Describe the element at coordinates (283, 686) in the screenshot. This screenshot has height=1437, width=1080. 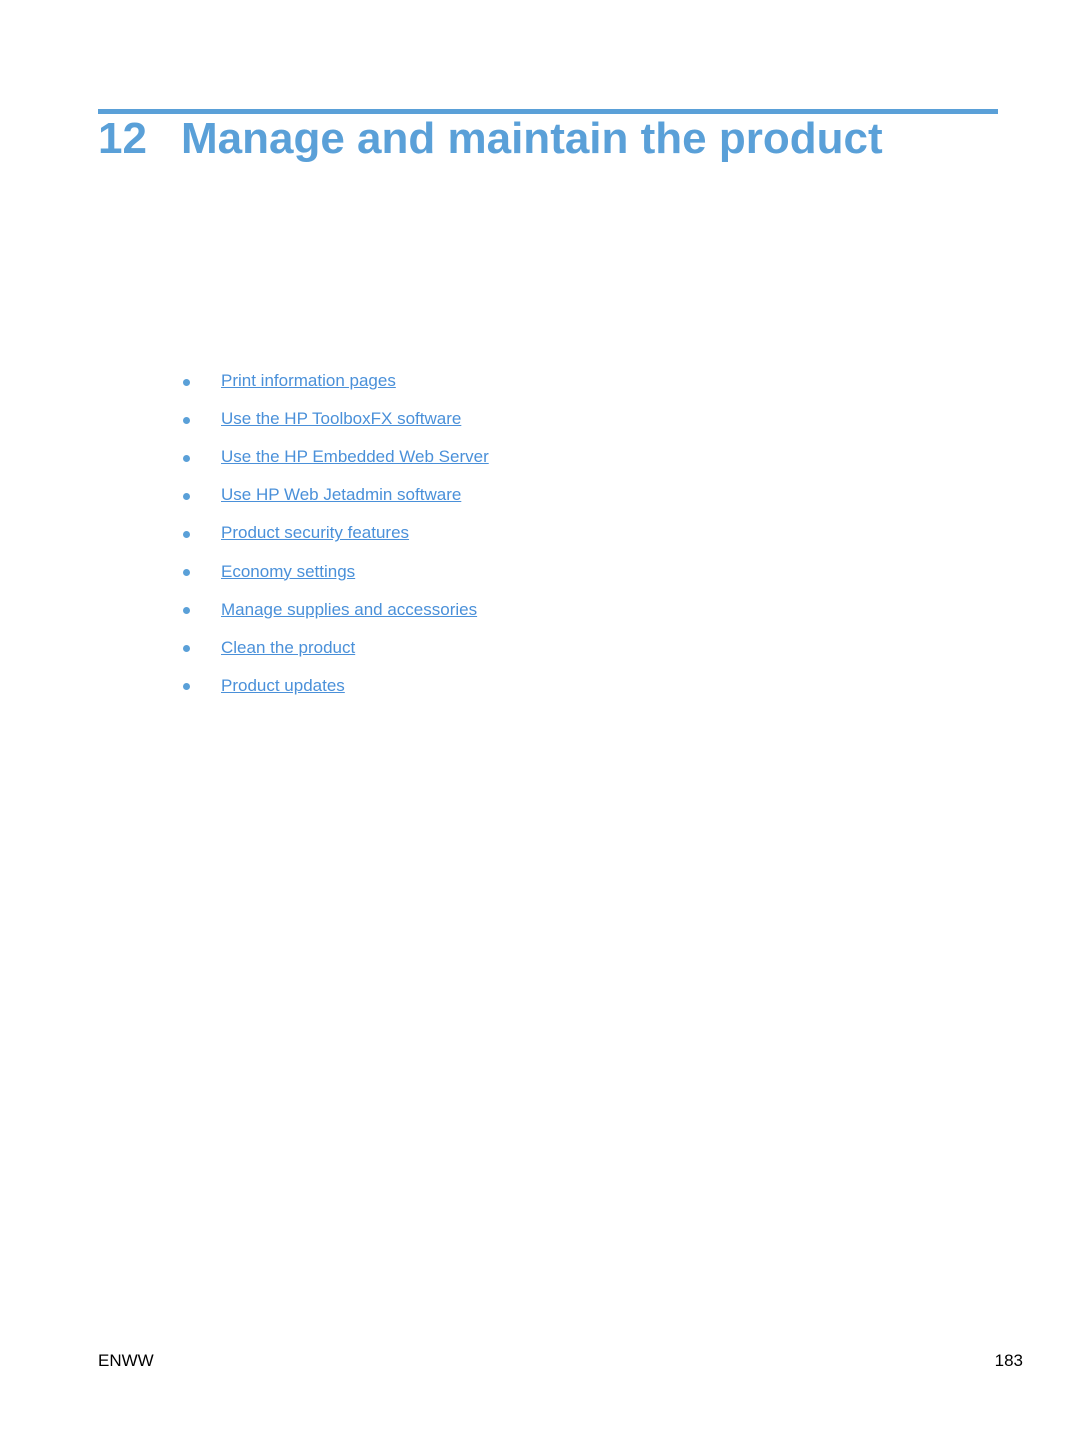
I see `toc-link: Product updates` at that location.